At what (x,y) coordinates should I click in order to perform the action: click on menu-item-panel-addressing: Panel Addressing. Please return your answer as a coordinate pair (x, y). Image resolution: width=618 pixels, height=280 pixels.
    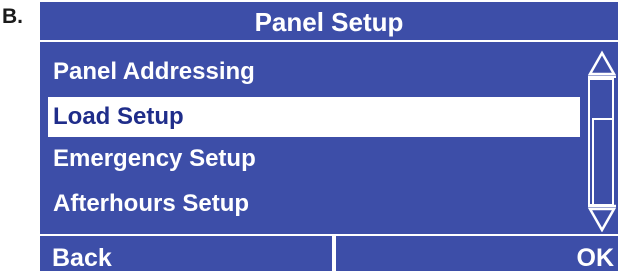
    Looking at the image, I should click on (314, 72).